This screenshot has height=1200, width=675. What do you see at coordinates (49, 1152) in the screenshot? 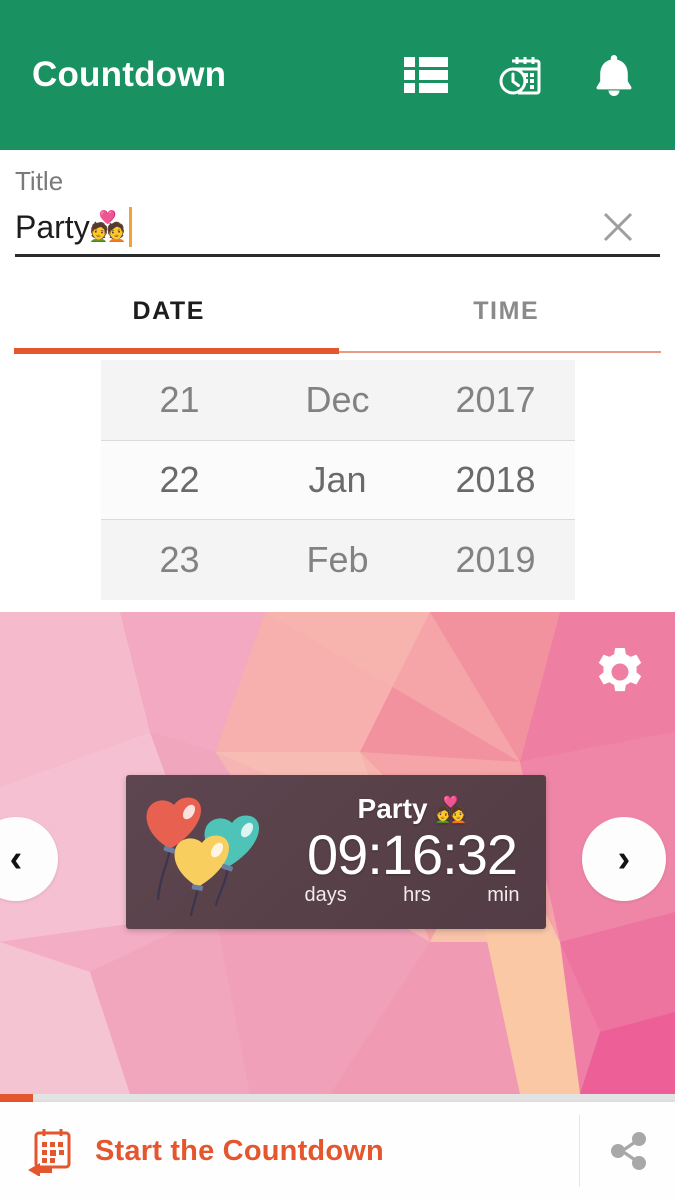
I see `calendar-back-icon` at bounding box center [49, 1152].